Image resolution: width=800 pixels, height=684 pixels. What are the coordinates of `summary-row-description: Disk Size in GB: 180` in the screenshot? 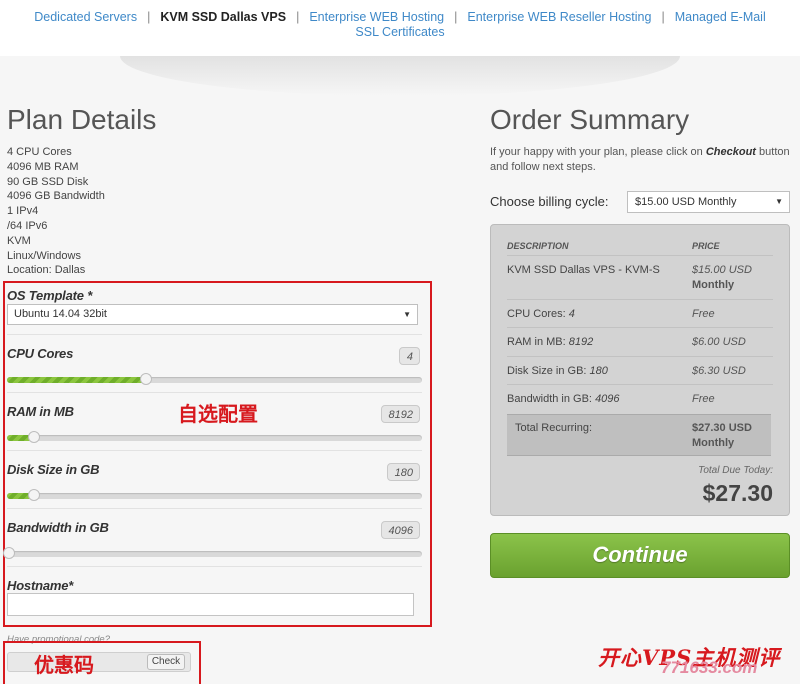 It's located at (597, 371).